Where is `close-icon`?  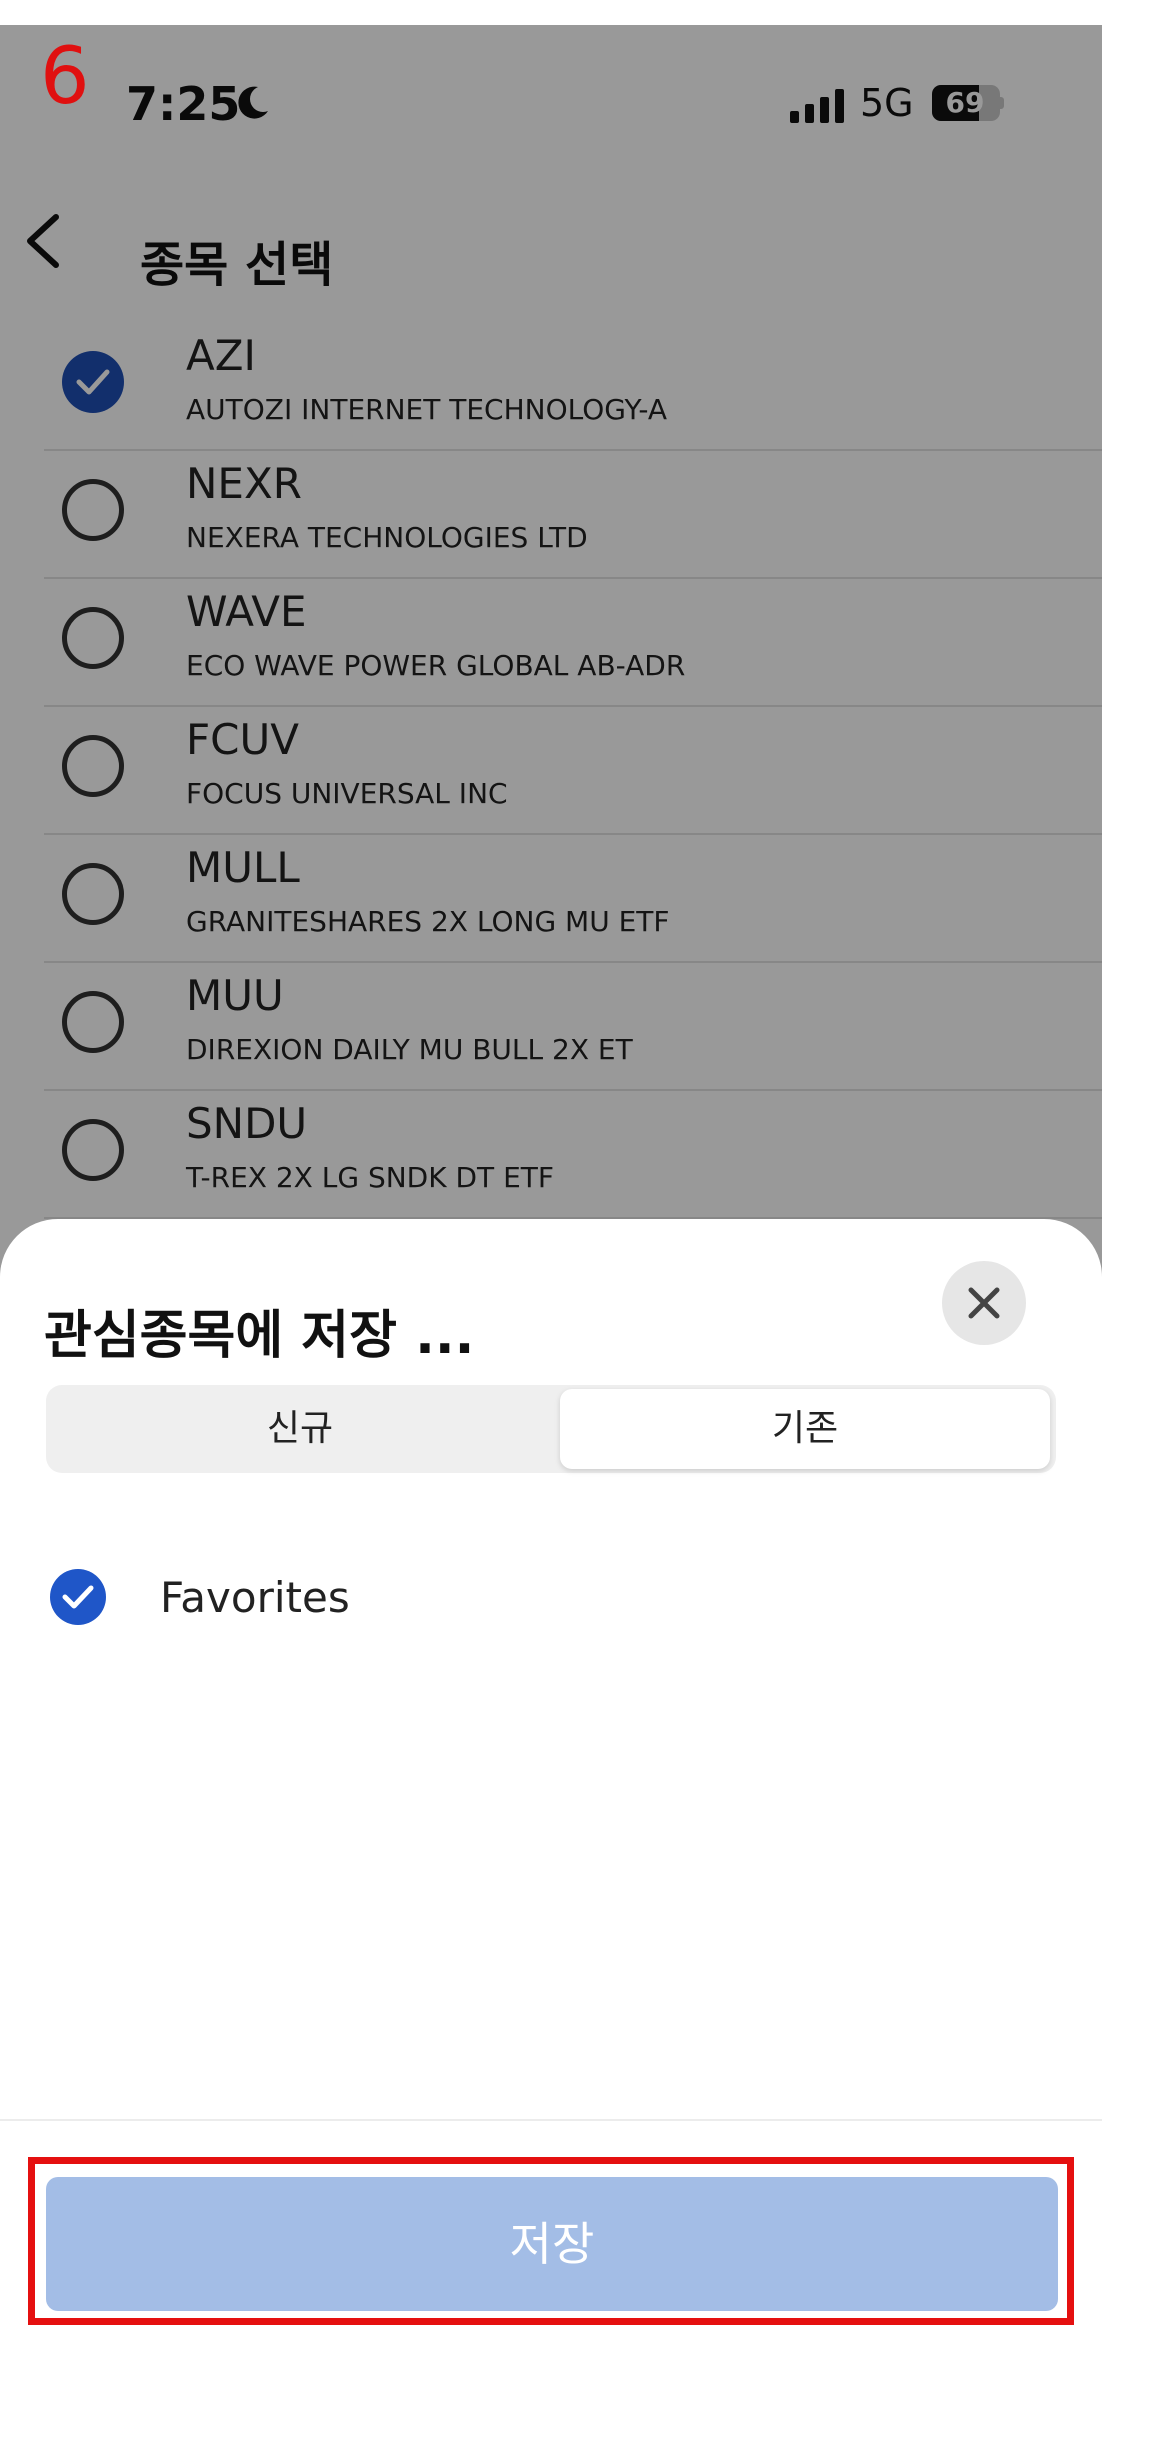 close-icon is located at coordinates (984, 1303).